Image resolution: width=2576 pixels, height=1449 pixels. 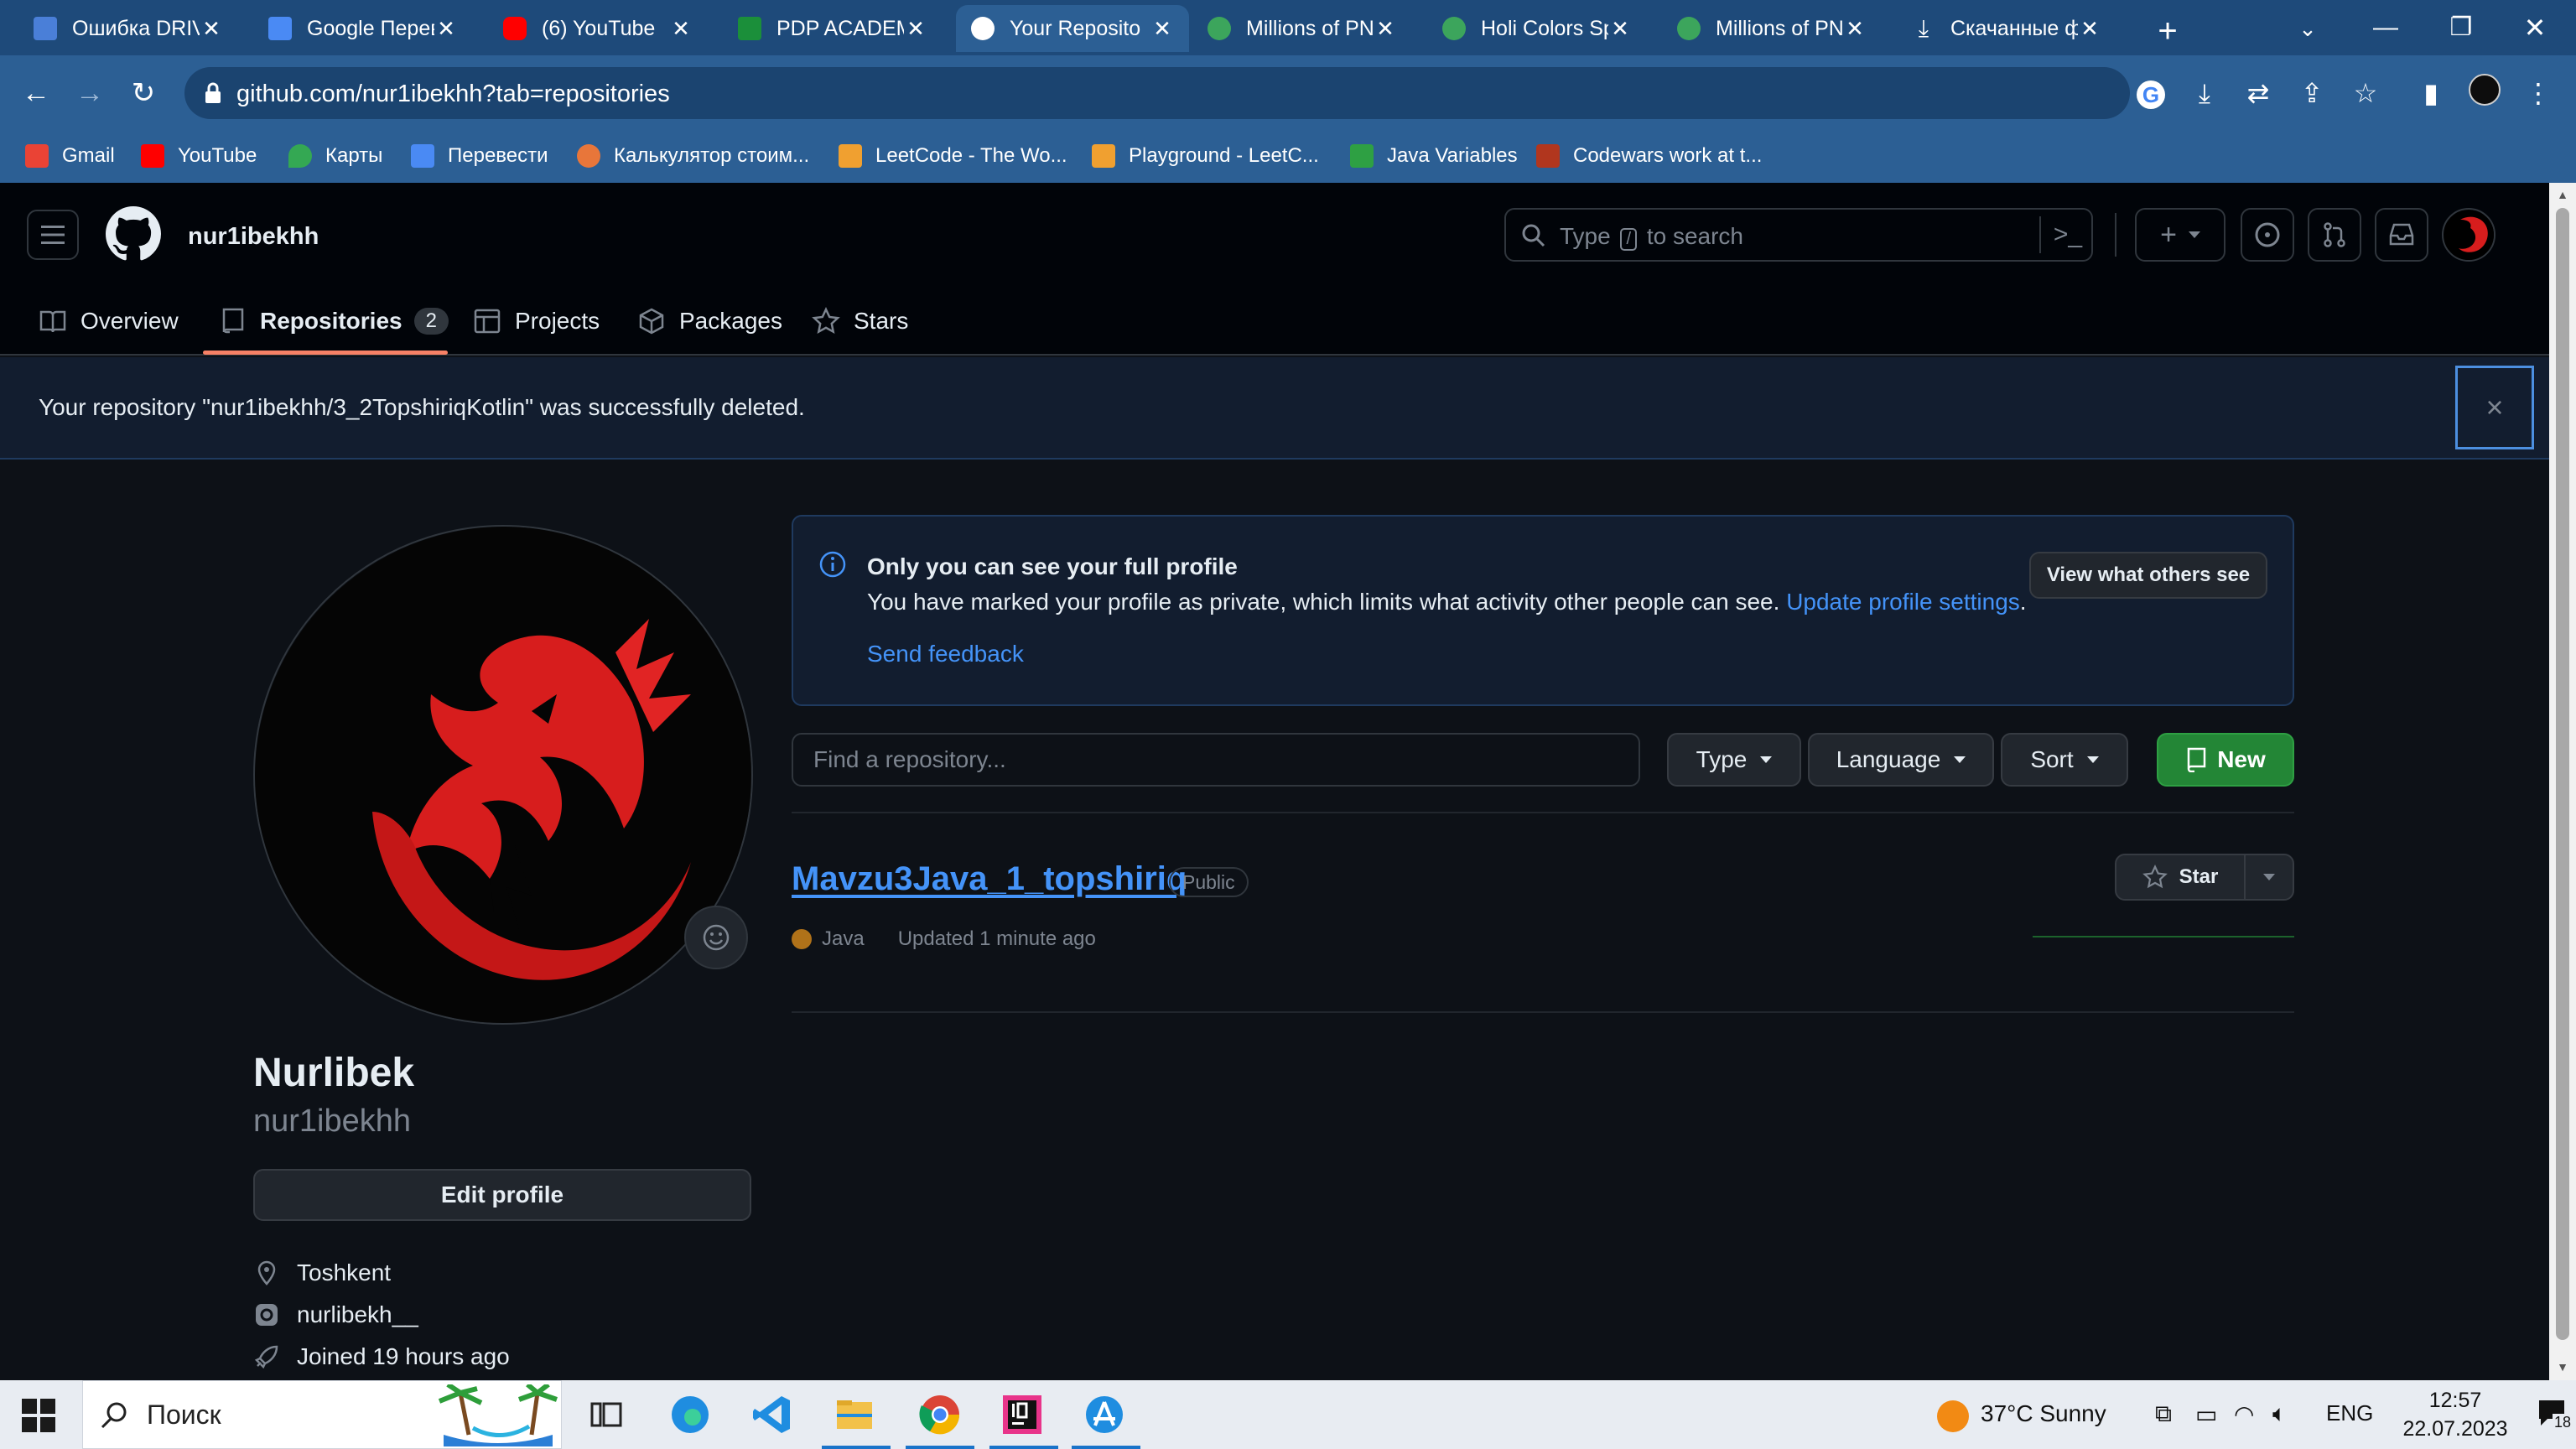 I want to click on edge-icon, so click(x=690, y=1414).